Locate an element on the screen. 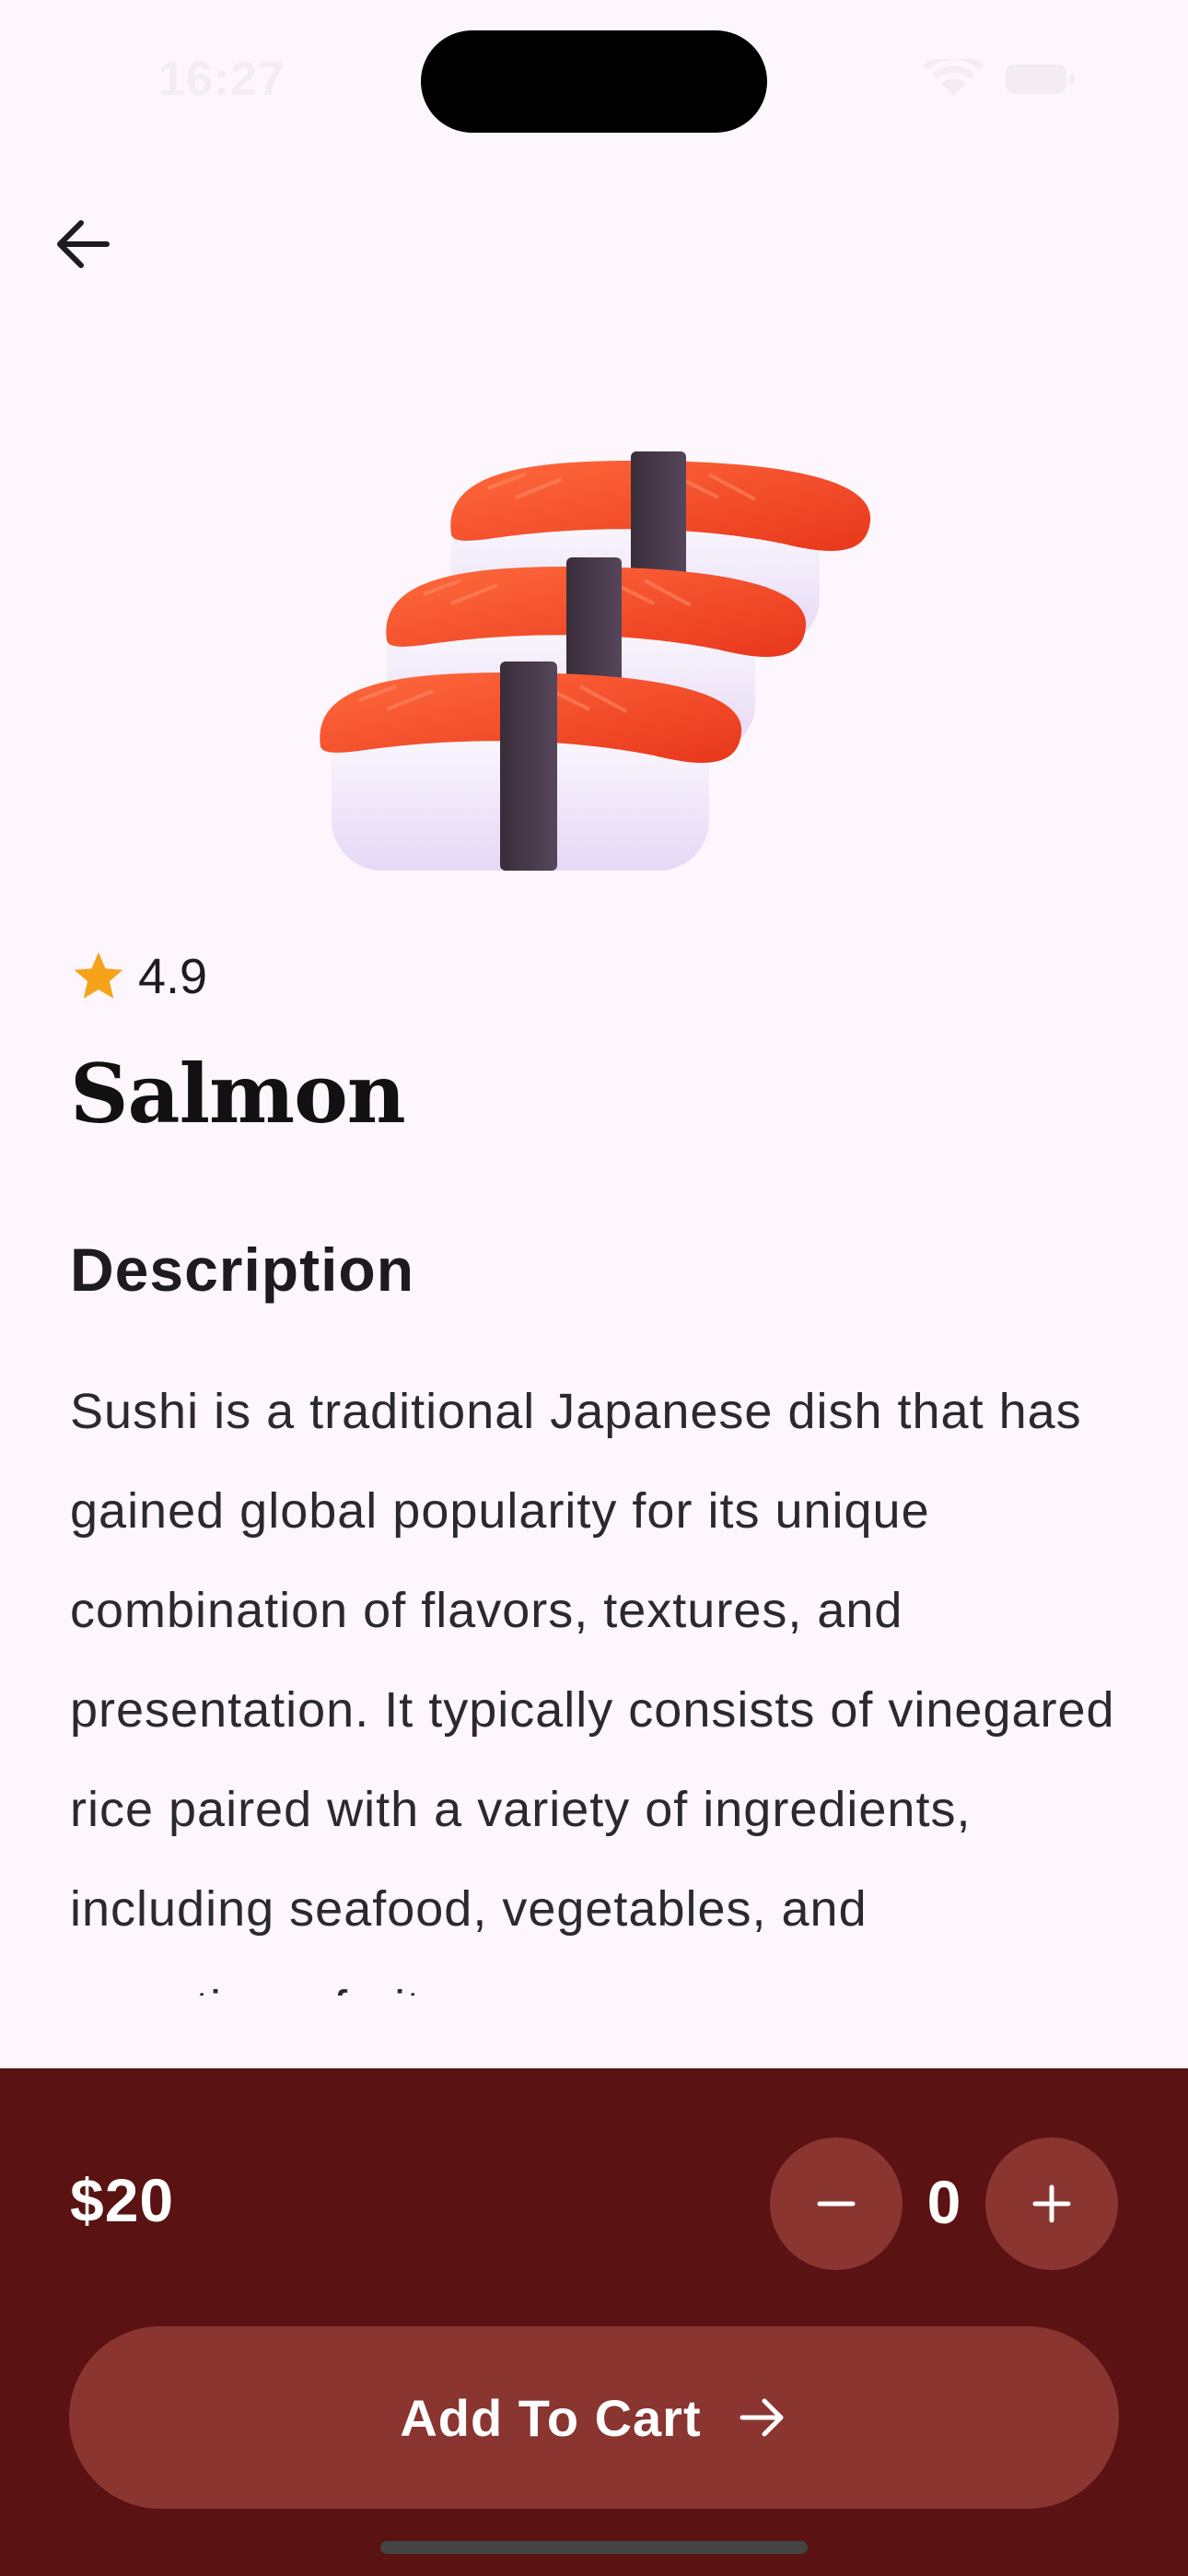  arrow-right-icon is located at coordinates (762, 2417).